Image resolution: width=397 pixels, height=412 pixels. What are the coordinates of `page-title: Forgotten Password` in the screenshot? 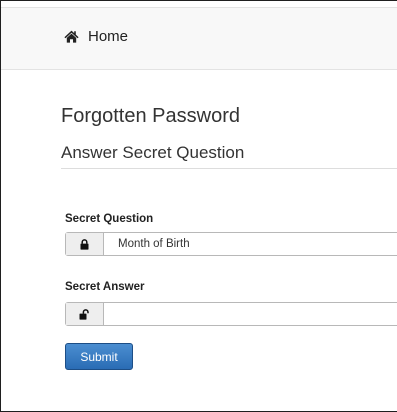 It's located at (150, 116).